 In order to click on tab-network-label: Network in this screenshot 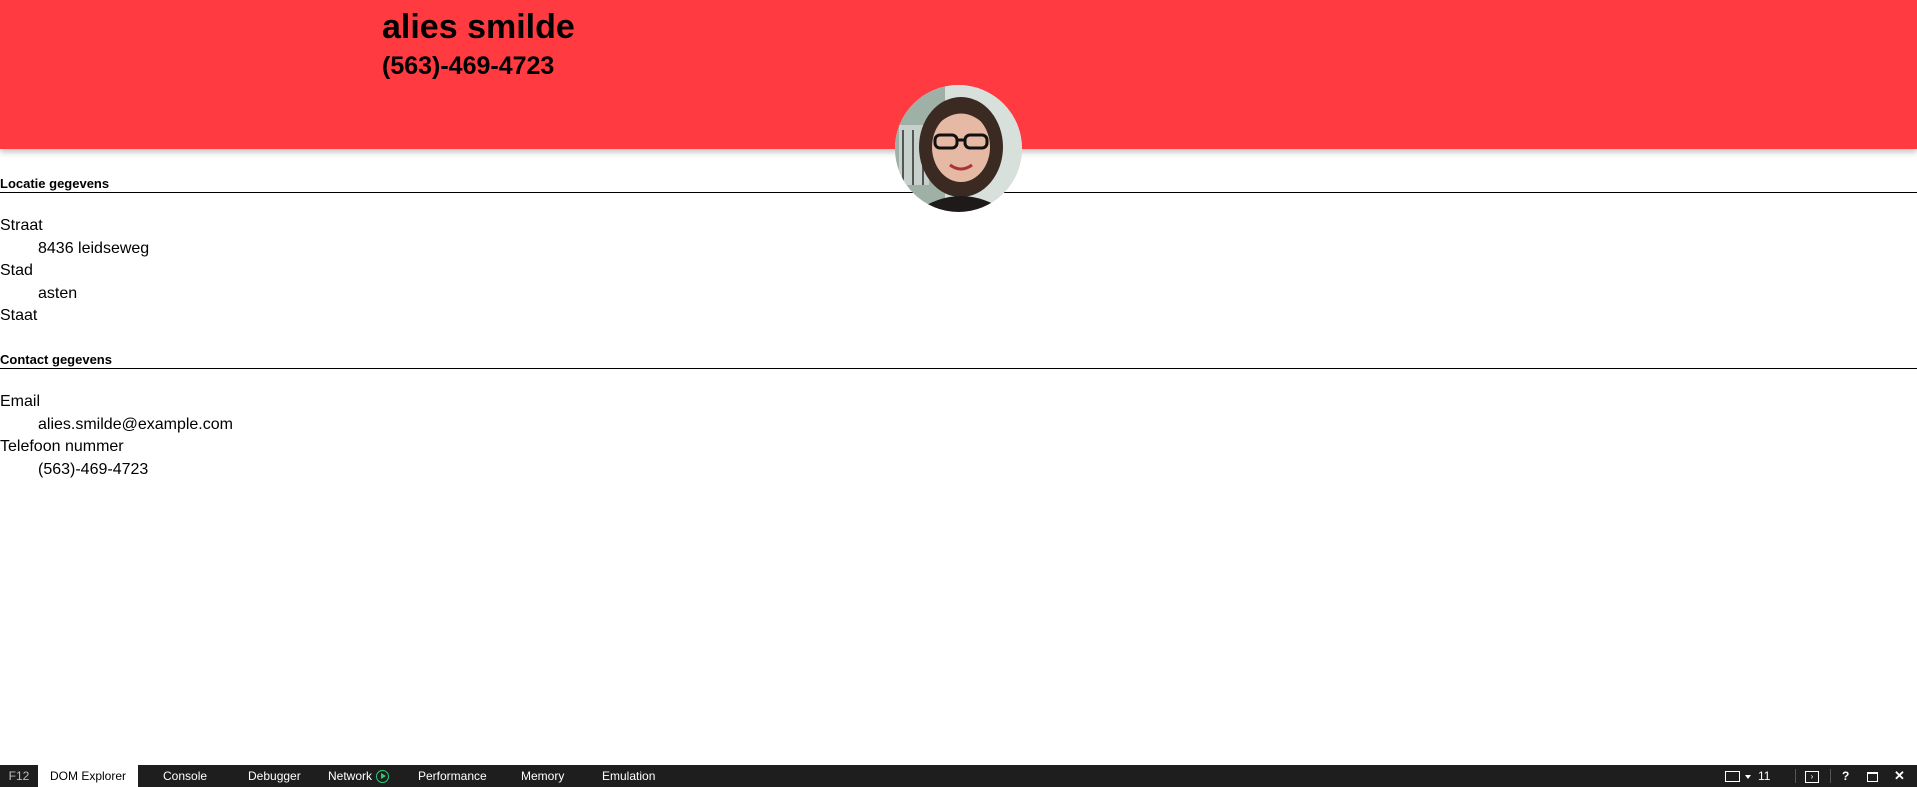, I will do `click(350, 776)`.